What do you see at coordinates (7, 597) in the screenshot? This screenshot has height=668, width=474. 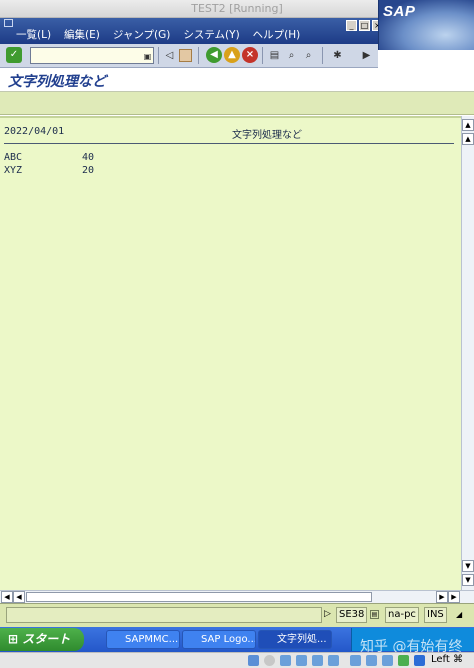 I see `scroll-left-icon: ◀` at bounding box center [7, 597].